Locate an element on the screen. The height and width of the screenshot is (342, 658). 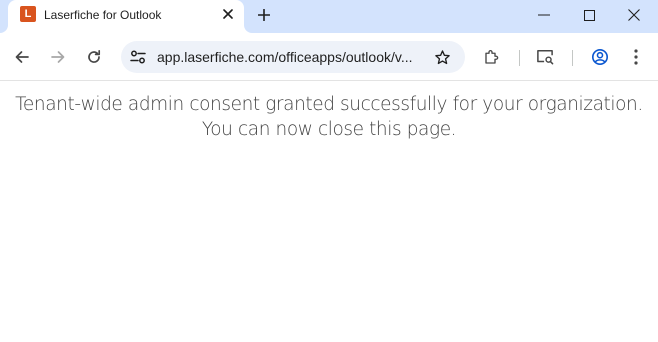
close-window-button is located at coordinates (634, 15).